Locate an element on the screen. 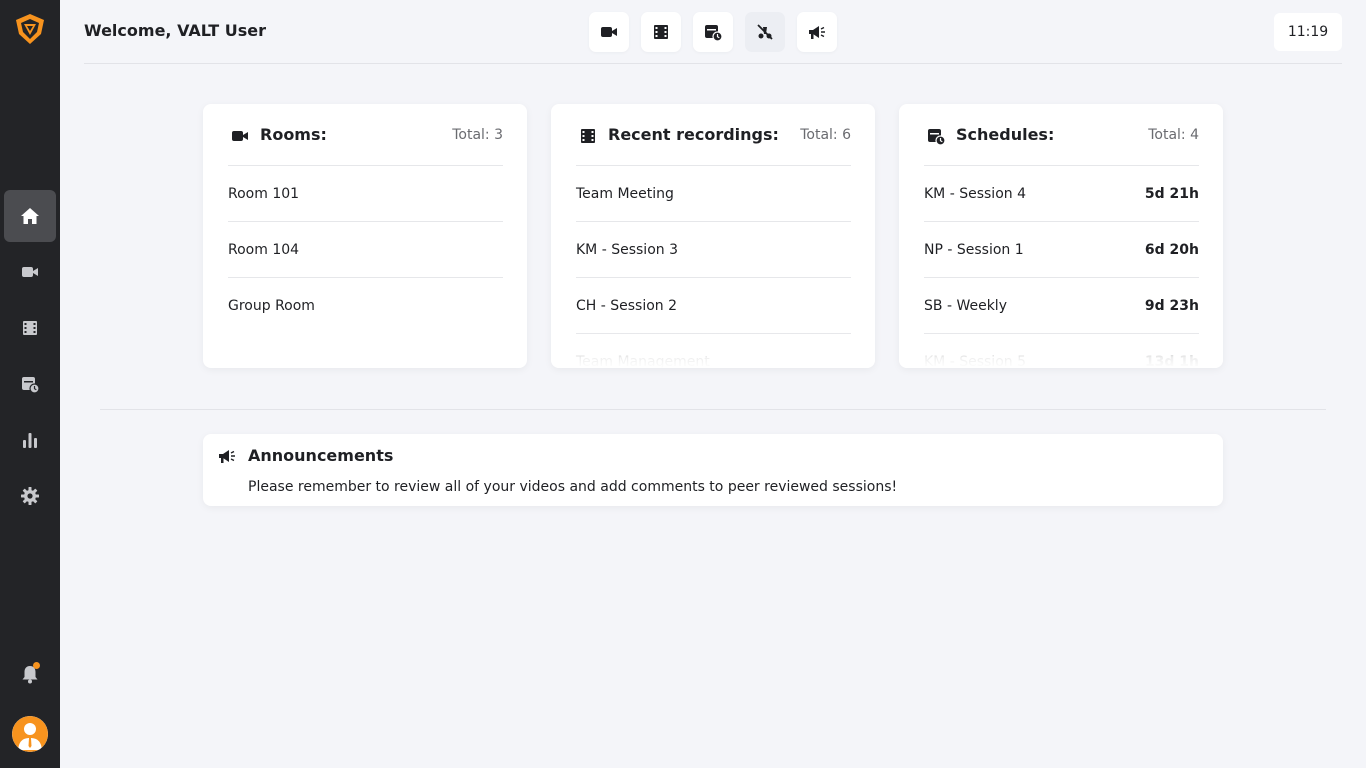  quick-action-recordings-button is located at coordinates (661, 32).